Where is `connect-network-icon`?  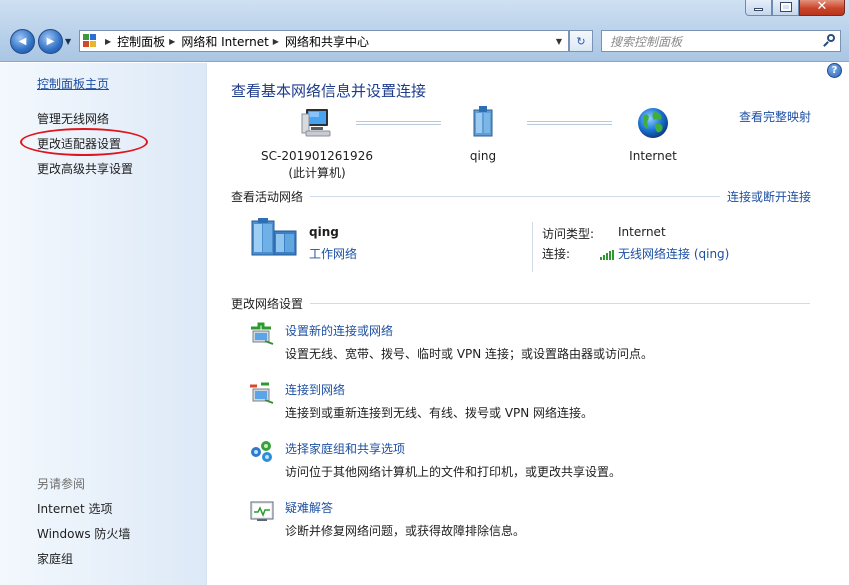
connect-network-icon is located at coordinates (262, 393).